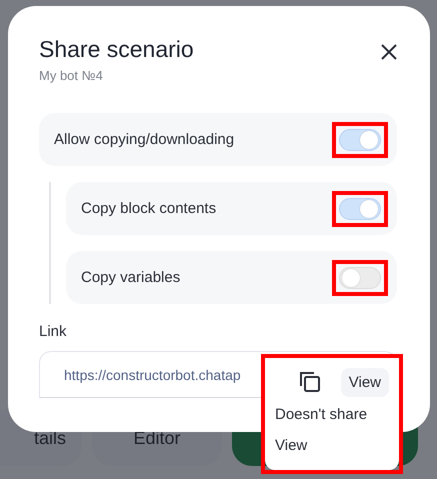  I want to click on option-label: Allow copying/downloading, so click(144, 139).